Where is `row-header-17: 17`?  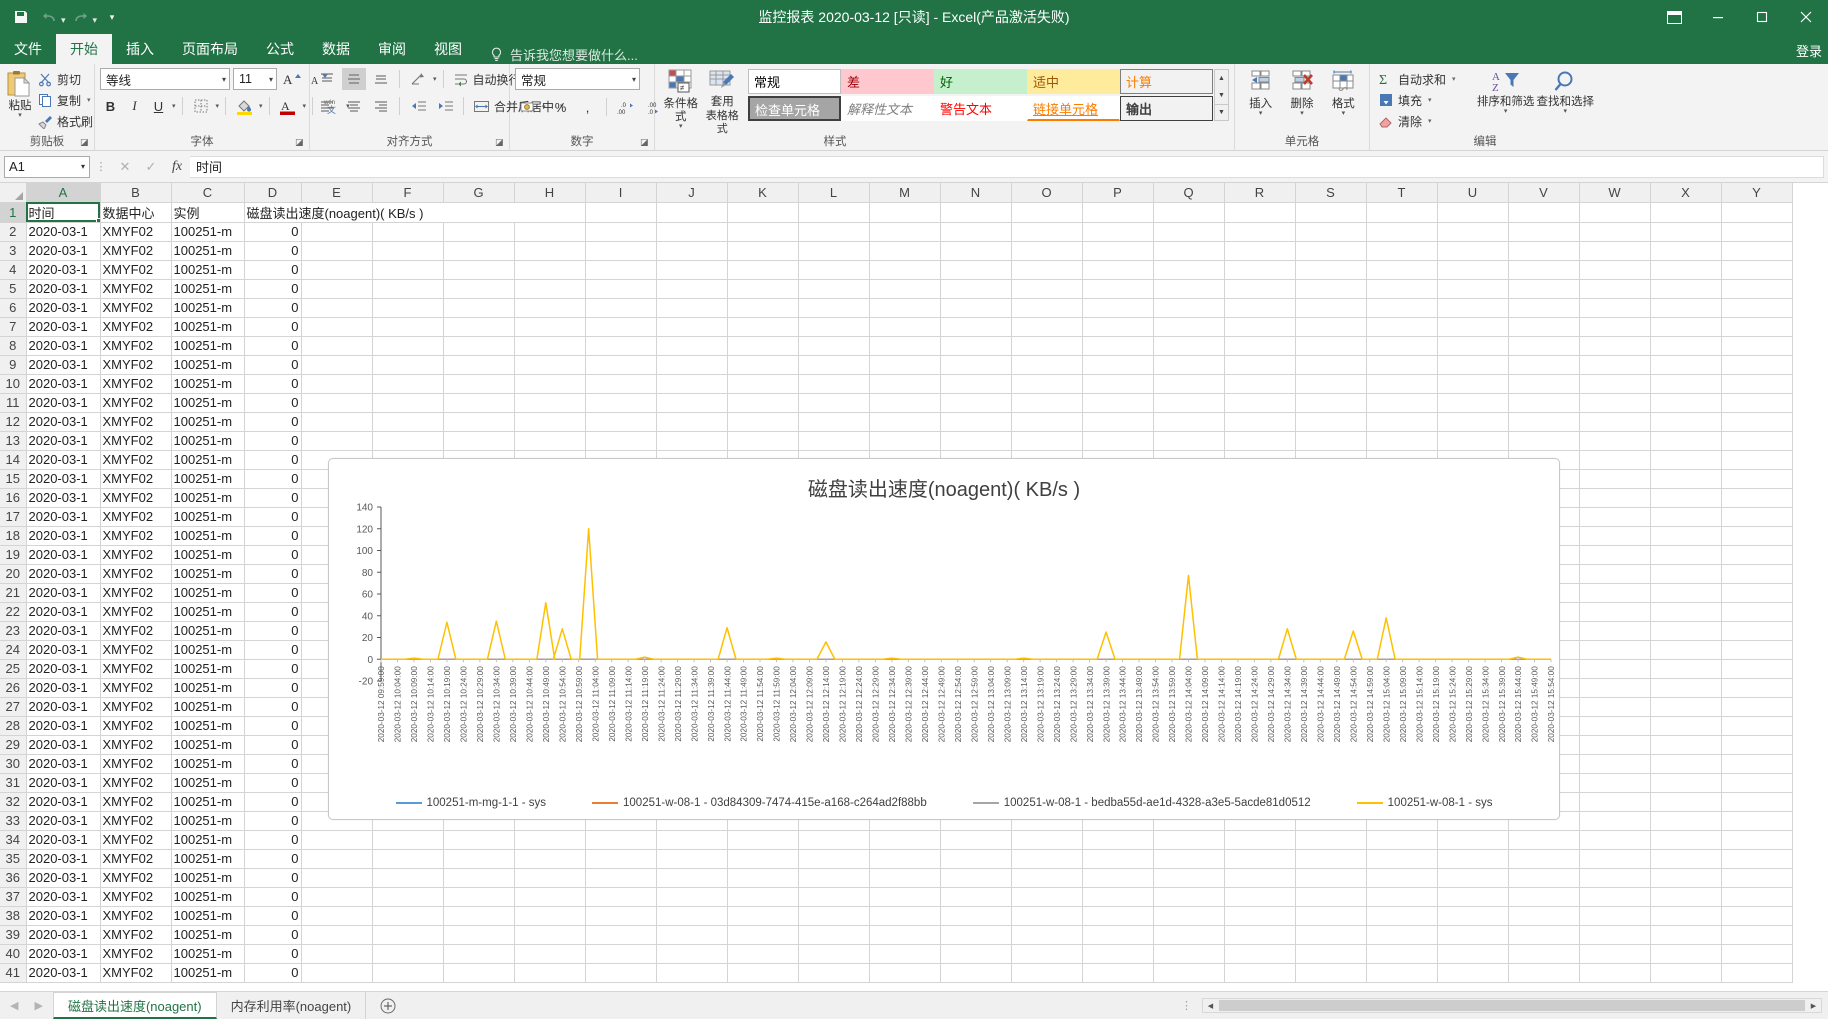 row-header-17: 17 is located at coordinates (13, 517).